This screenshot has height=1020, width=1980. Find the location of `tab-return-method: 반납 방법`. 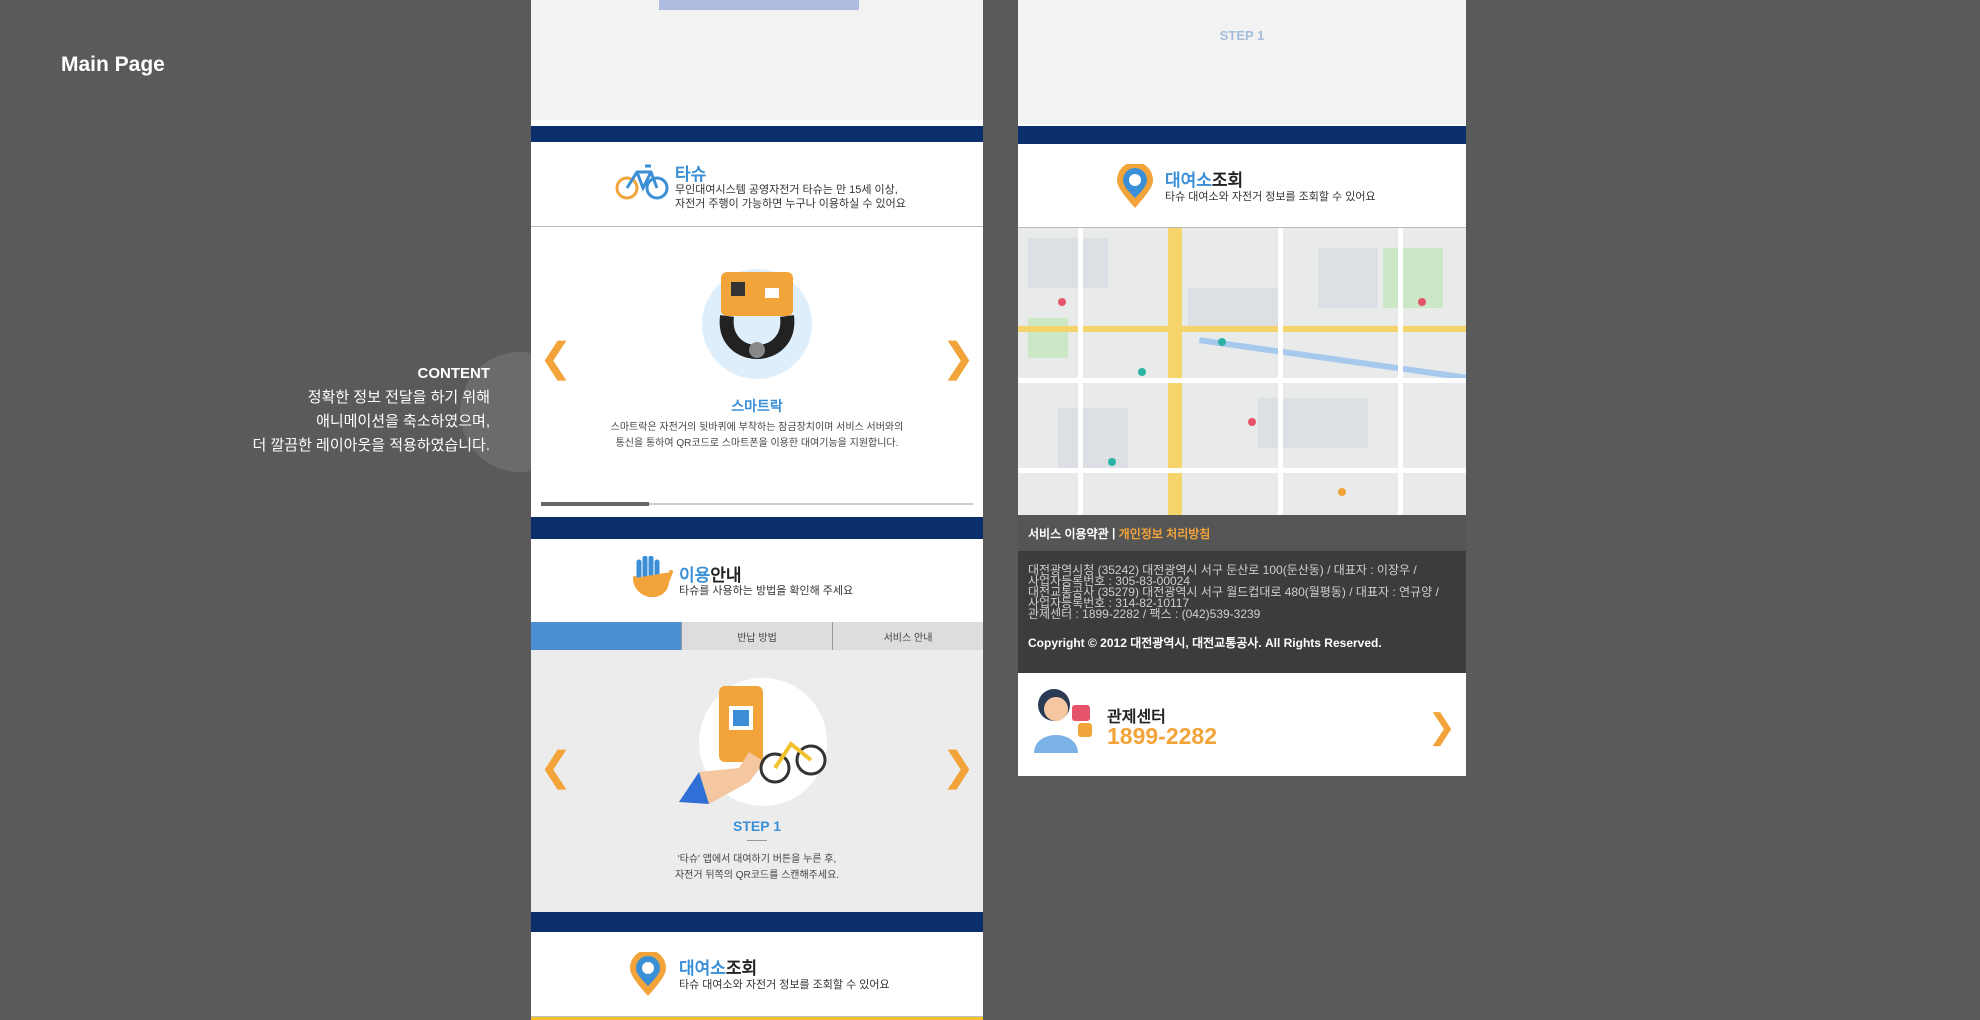

tab-return-method: 반납 방법 is located at coordinates (756, 636).